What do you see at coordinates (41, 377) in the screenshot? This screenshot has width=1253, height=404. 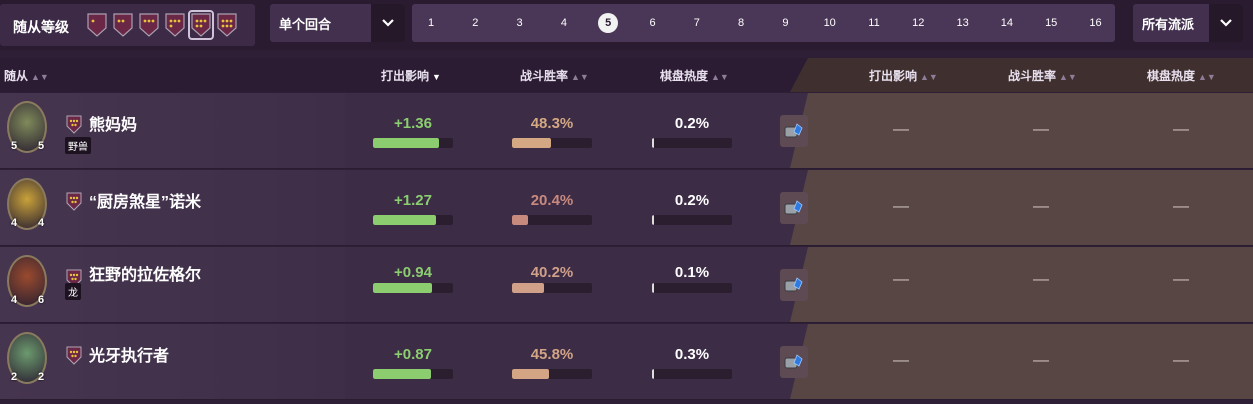 I see `health-value: 2` at bounding box center [41, 377].